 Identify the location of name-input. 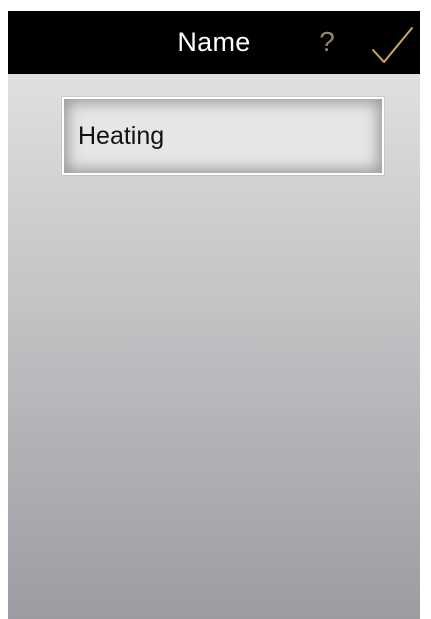
(223, 136).